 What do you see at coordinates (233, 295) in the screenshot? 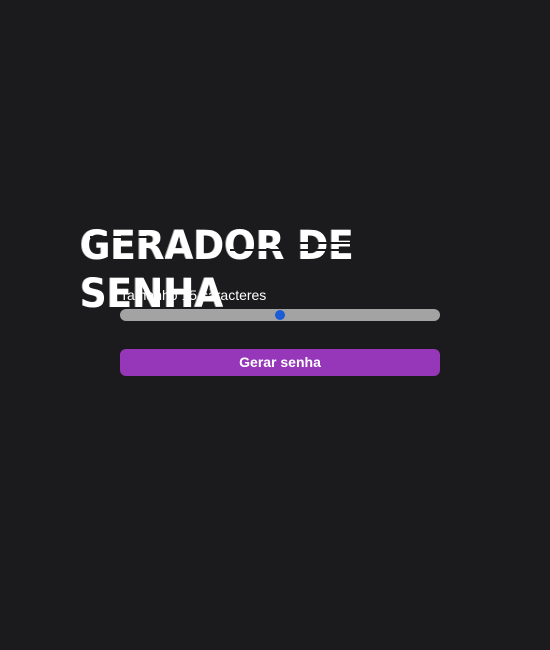
I see `length-label-suffix: caracteres` at bounding box center [233, 295].